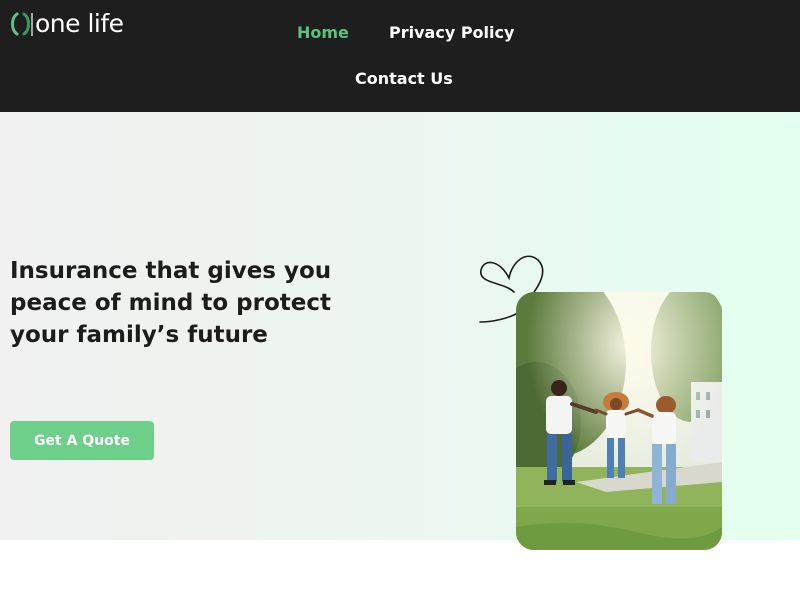 The image size is (800, 600). I want to click on nav-home: Home, so click(323, 33).